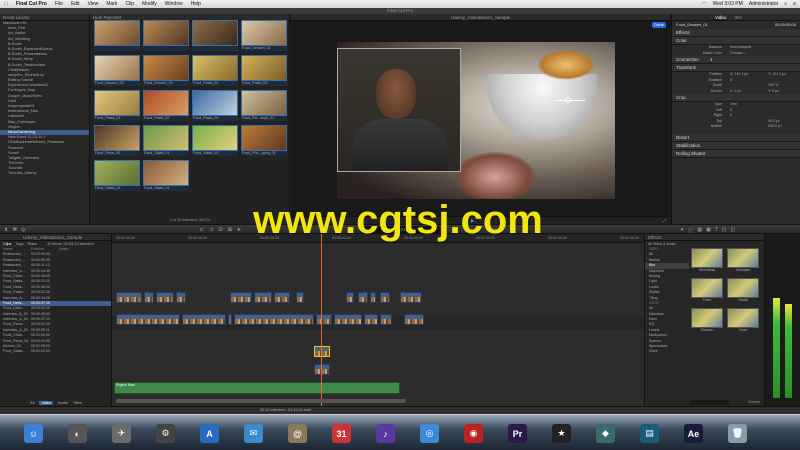 This screenshot has width=800, height=450. What do you see at coordinates (166, 106) in the screenshot?
I see `clip-thumbnail: Food_Pasta_03` at bounding box center [166, 106].